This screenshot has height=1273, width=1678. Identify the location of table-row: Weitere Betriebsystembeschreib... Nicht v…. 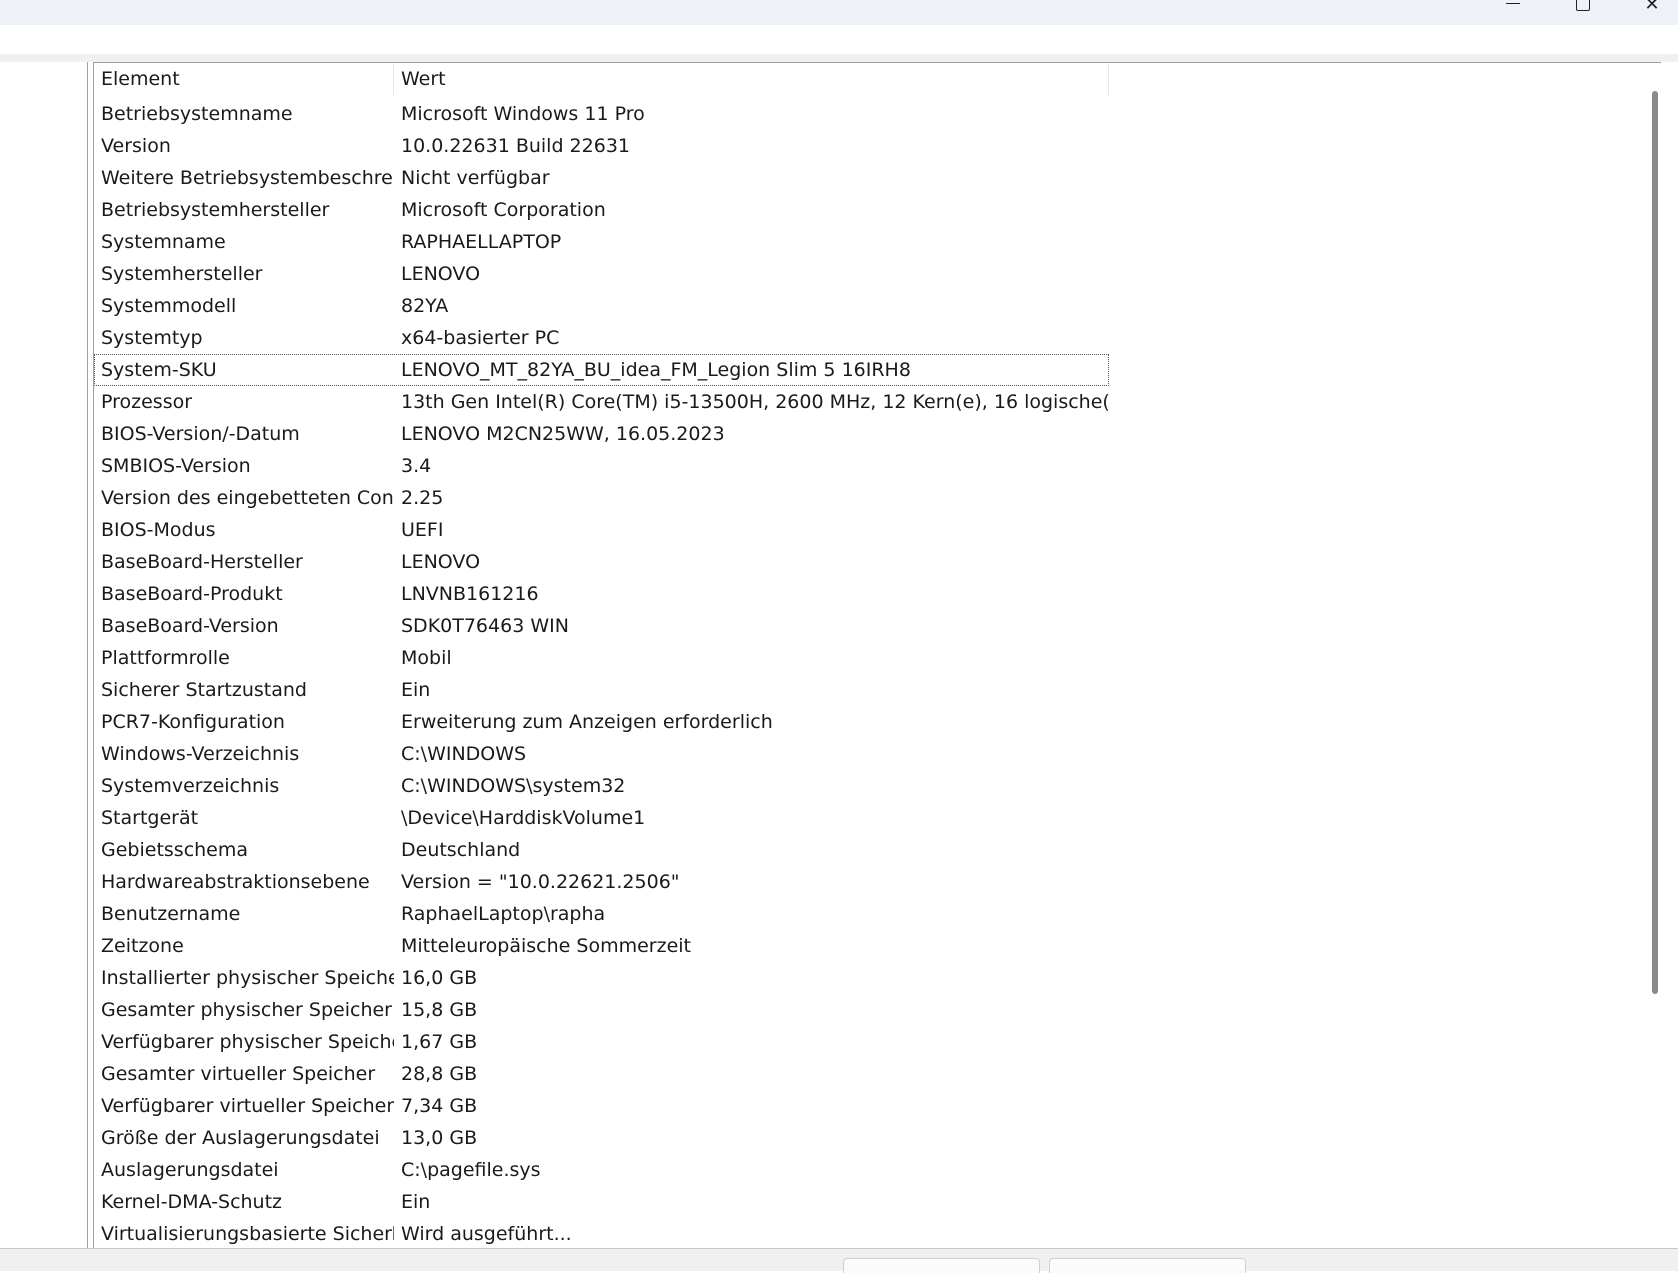
(601, 178).